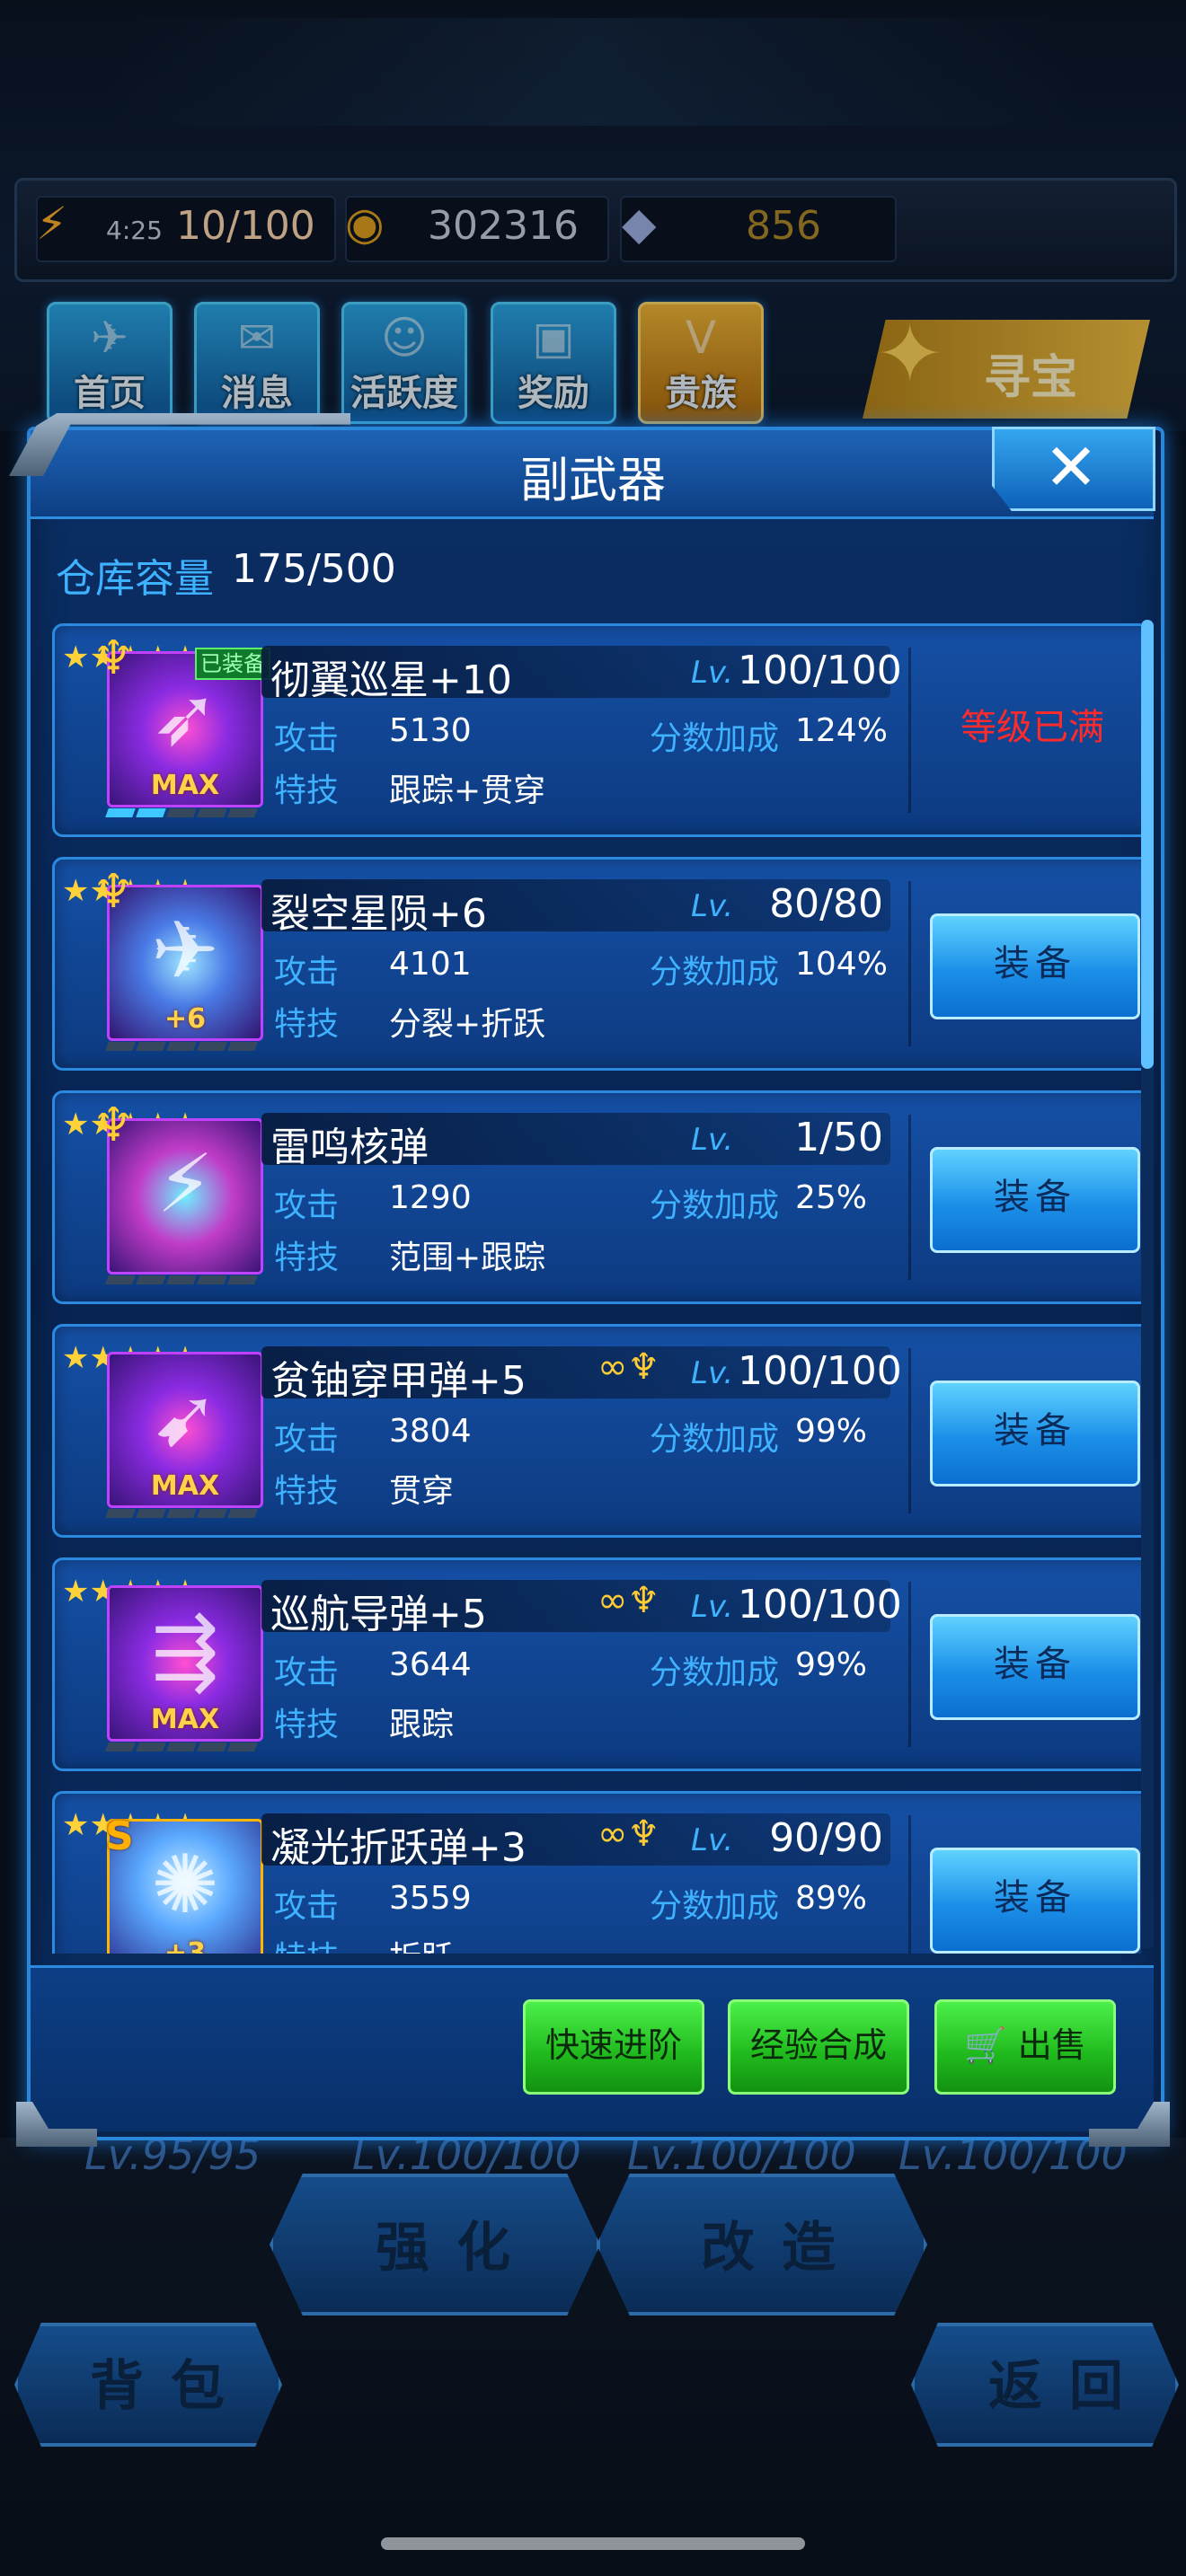  What do you see at coordinates (378, 1614) in the screenshot?
I see `weapon-name: 巡航导弹+5` at bounding box center [378, 1614].